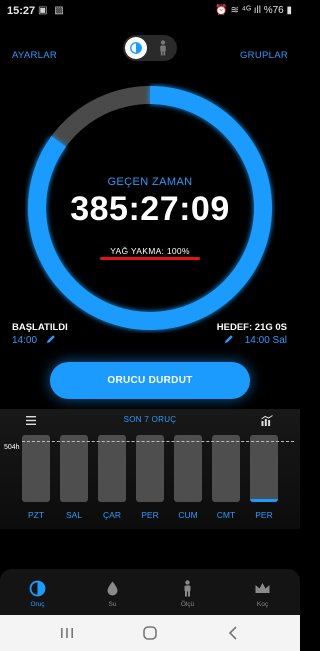 The width and height of the screenshot is (320, 651). I want to click on day-label: ÇAR, so click(112, 515).